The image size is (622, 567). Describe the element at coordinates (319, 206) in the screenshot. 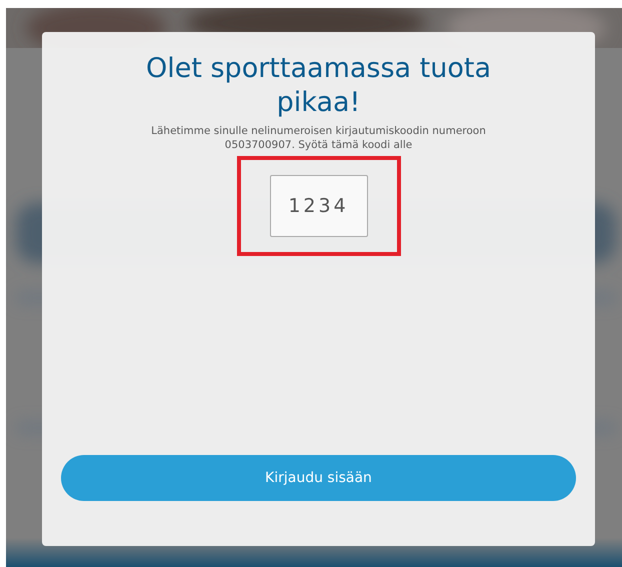

I see `code-input-field: 1234` at that location.